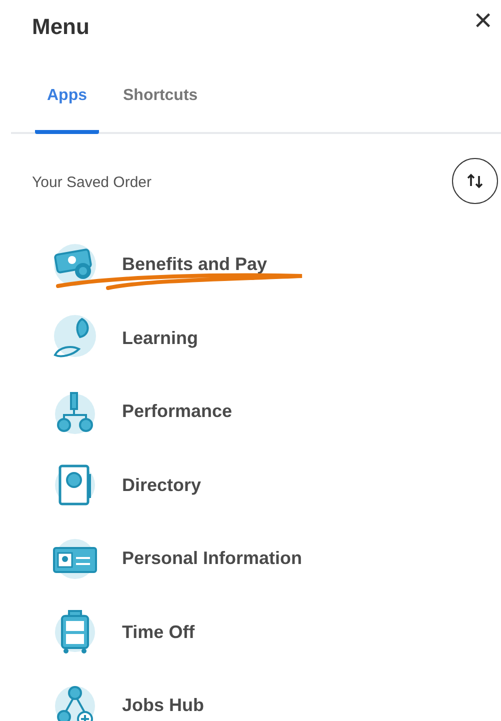 The height and width of the screenshot is (721, 501). I want to click on sort-arrows-icon, so click(475, 181).